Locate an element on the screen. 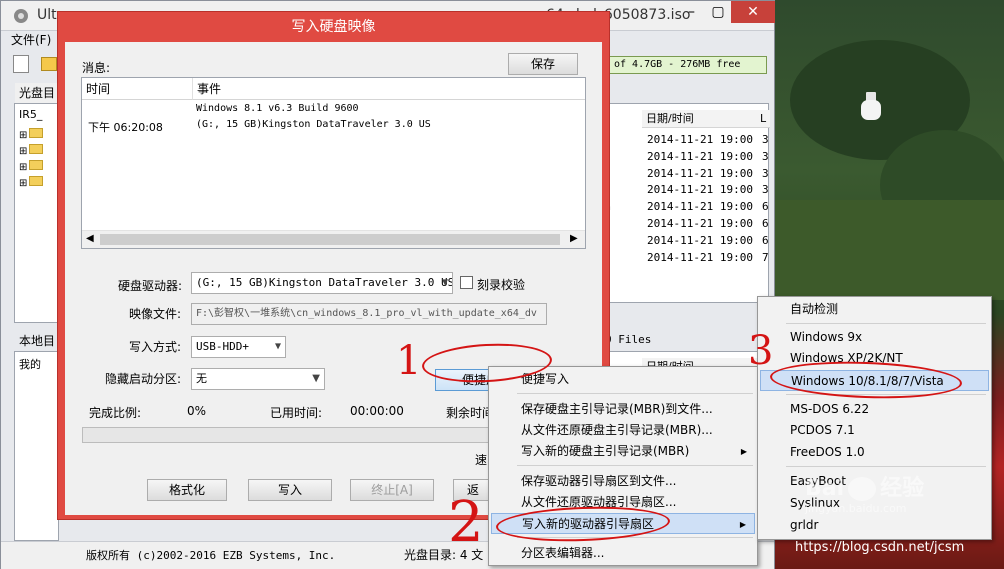 This screenshot has width=1004, height=569. menu-item-write-mbr: 写入新的硬盘主引导记录(MBR) ▶ is located at coordinates (623, 451).